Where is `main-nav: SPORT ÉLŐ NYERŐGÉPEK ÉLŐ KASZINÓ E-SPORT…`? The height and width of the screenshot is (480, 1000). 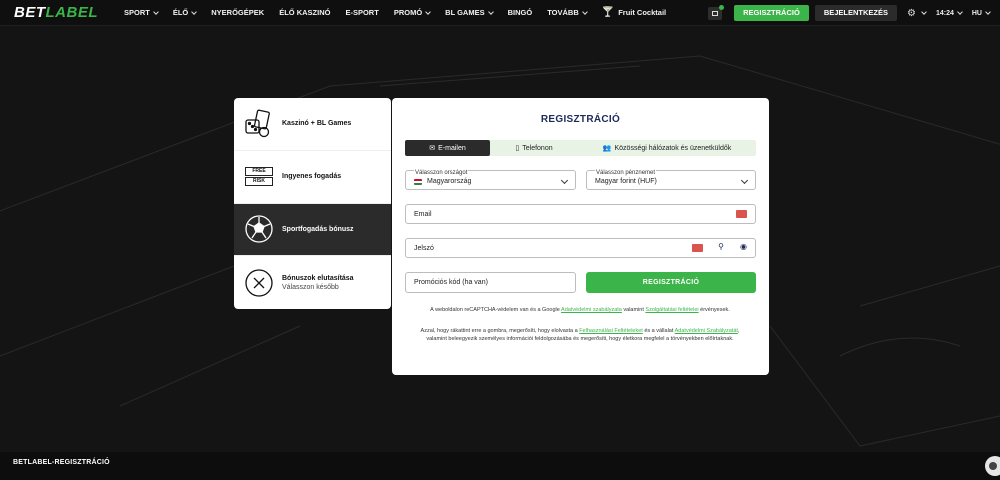 main-nav: SPORT ÉLŐ NYERŐGÉPEK ÉLŐ KASZINÓ E-SPORT… is located at coordinates (402, 13).